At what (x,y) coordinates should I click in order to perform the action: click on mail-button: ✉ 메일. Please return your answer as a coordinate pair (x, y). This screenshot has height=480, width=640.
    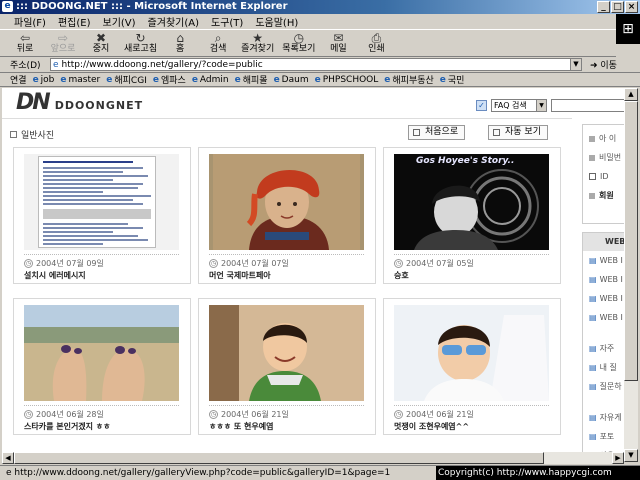
    Looking at the image, I should click on (338, 43).